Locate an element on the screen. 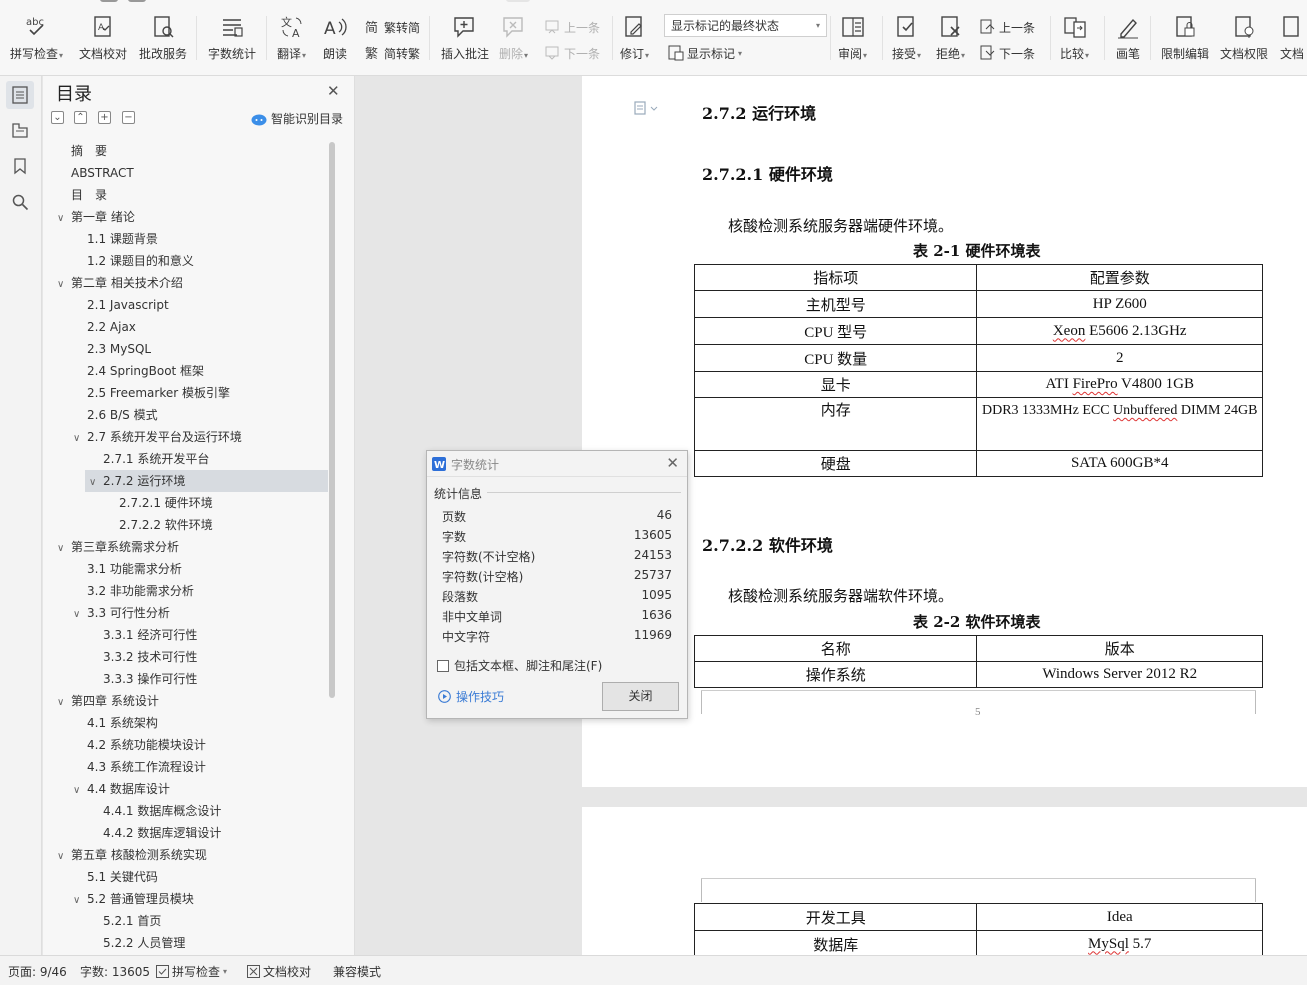 This screenshot has height=985, width=1307. toc-item: 3.3.3 操作可行性 is located at coordinates (143, 679).